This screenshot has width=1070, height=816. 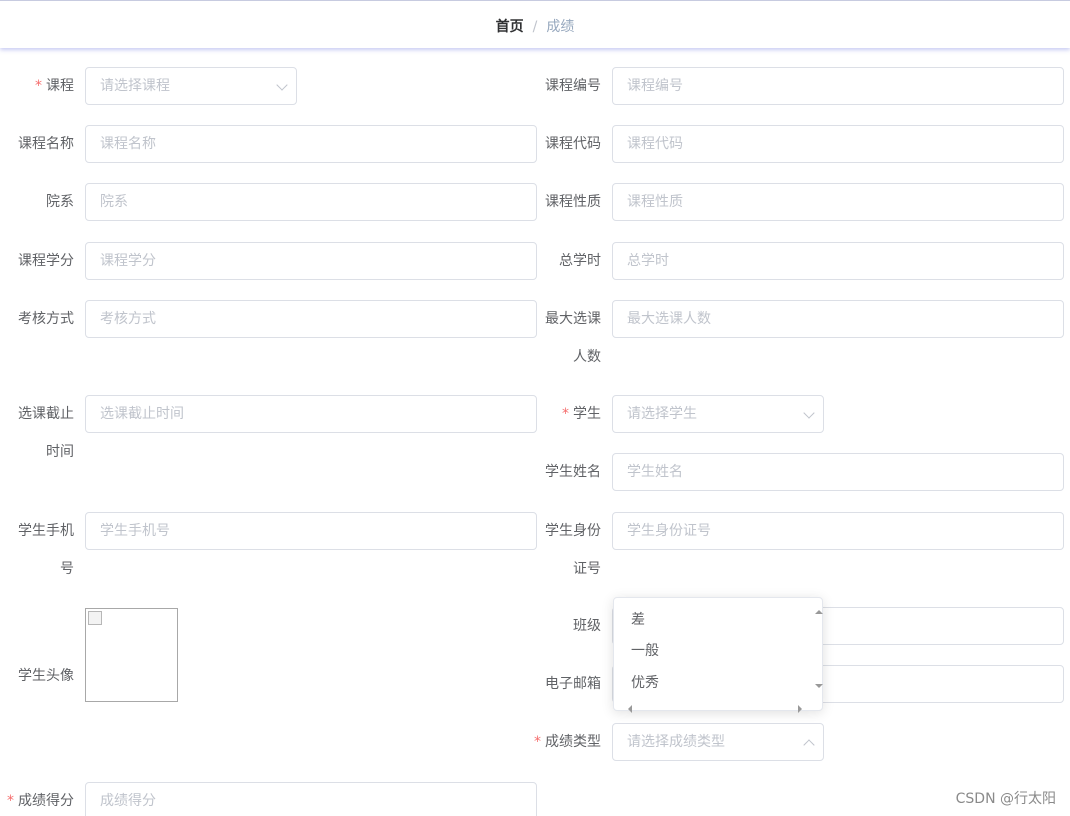 What do you see at coordinates (567, 742) in the screenshot?
I see `grade-type-label: * 成绩类型` at bounding box center [567, 742].